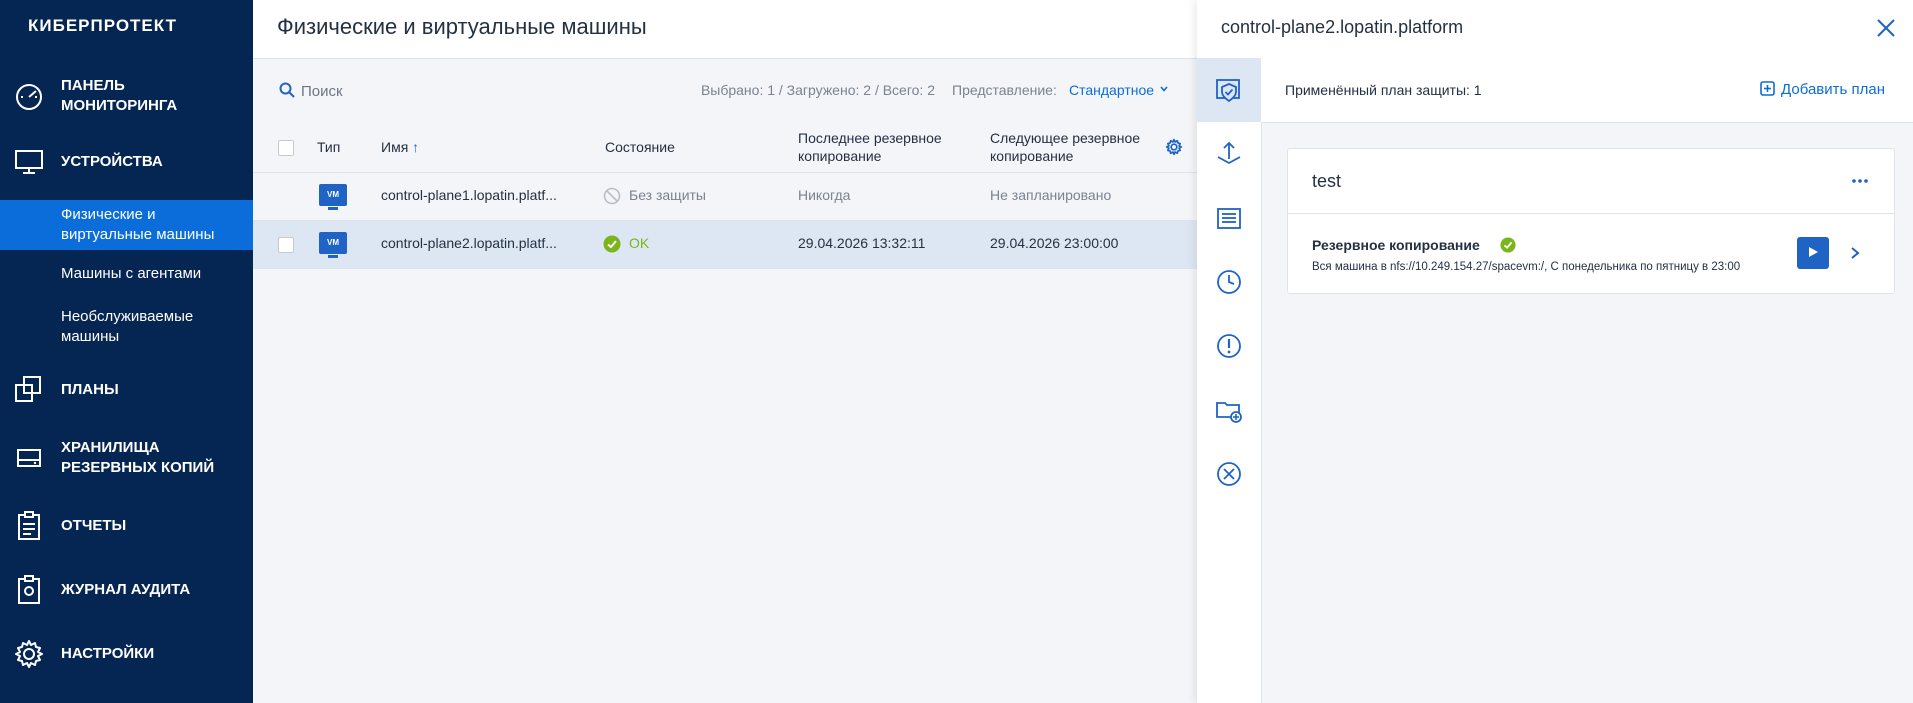  I want to click on search-icon, so click(287, 90).